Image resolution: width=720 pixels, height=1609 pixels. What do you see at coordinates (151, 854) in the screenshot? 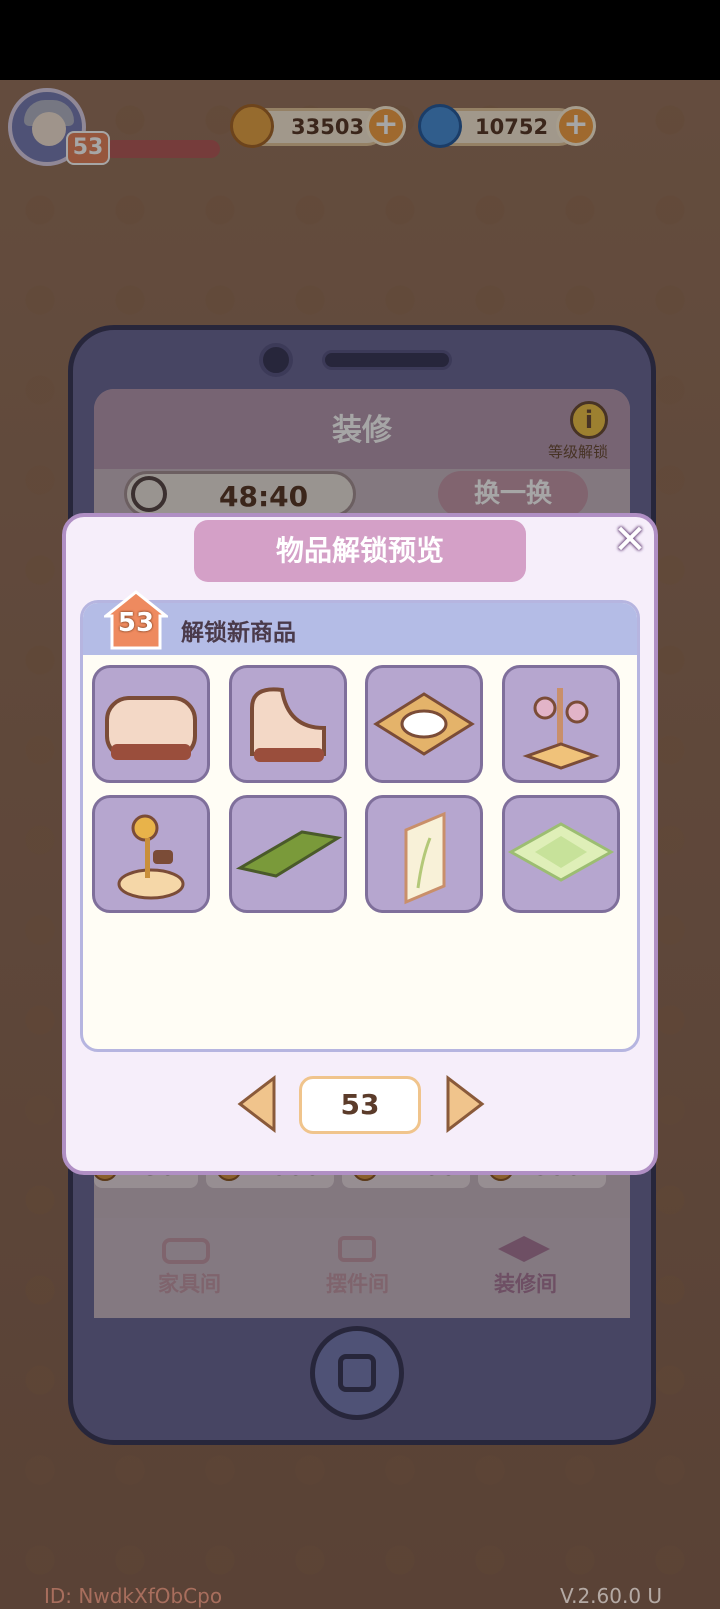
I see `golden-teapot-decor-icon` at bounding box center [151, 854].